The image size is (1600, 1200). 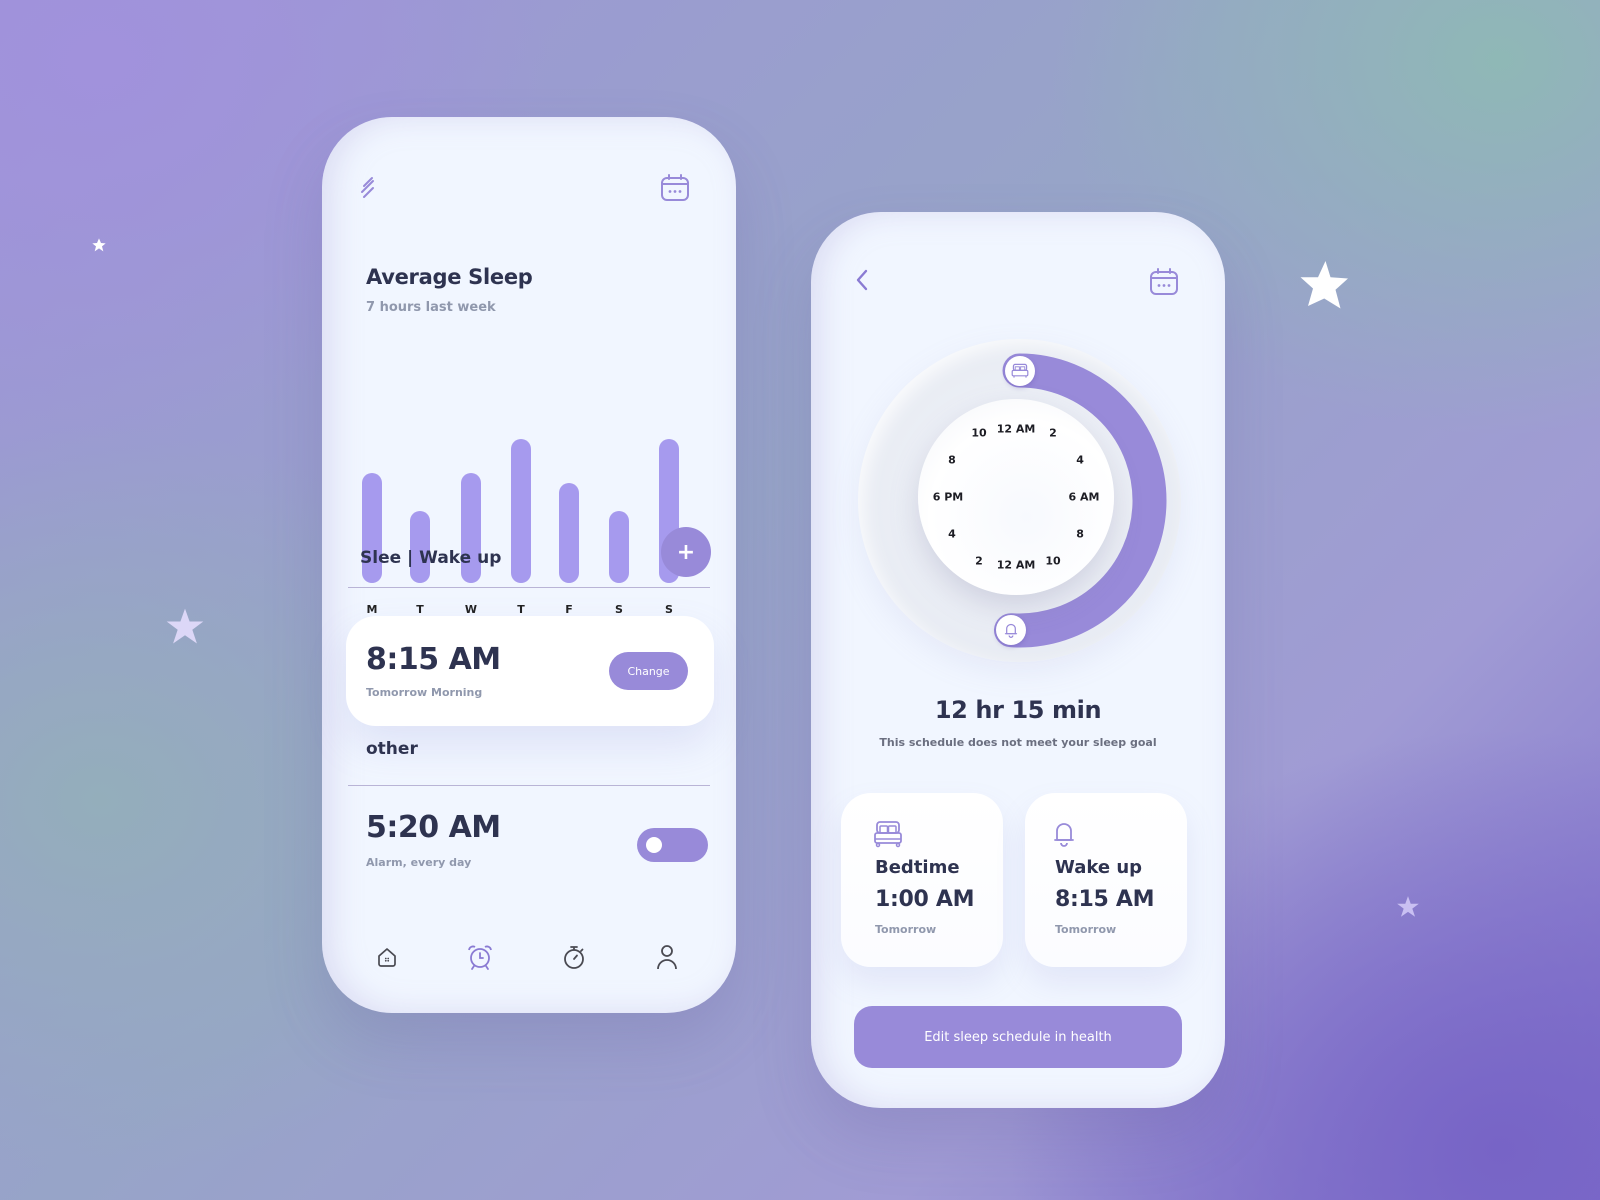 I want to click on change-button: Change, so click(x=648, y=671).